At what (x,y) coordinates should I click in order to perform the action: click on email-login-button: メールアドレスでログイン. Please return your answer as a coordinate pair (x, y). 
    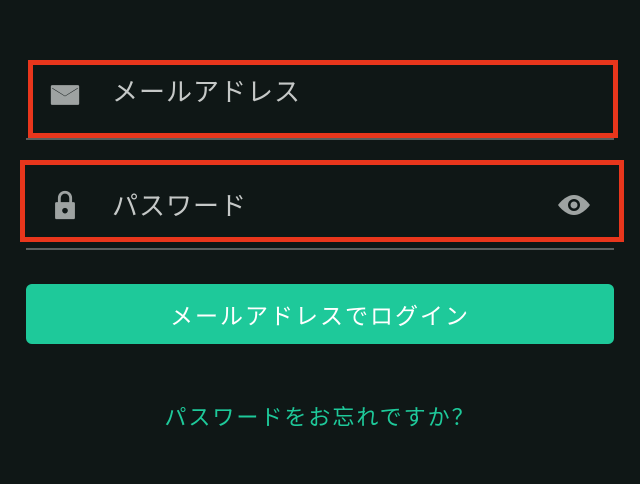
    Looking at the image, I should click on (320, 314).